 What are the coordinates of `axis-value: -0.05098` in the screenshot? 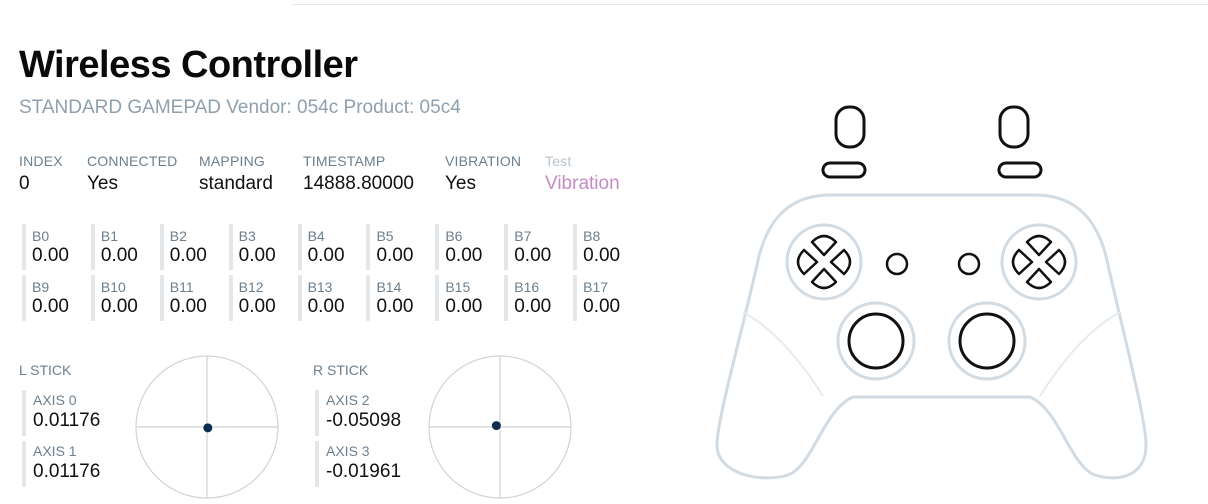 It's located at (364, 420).